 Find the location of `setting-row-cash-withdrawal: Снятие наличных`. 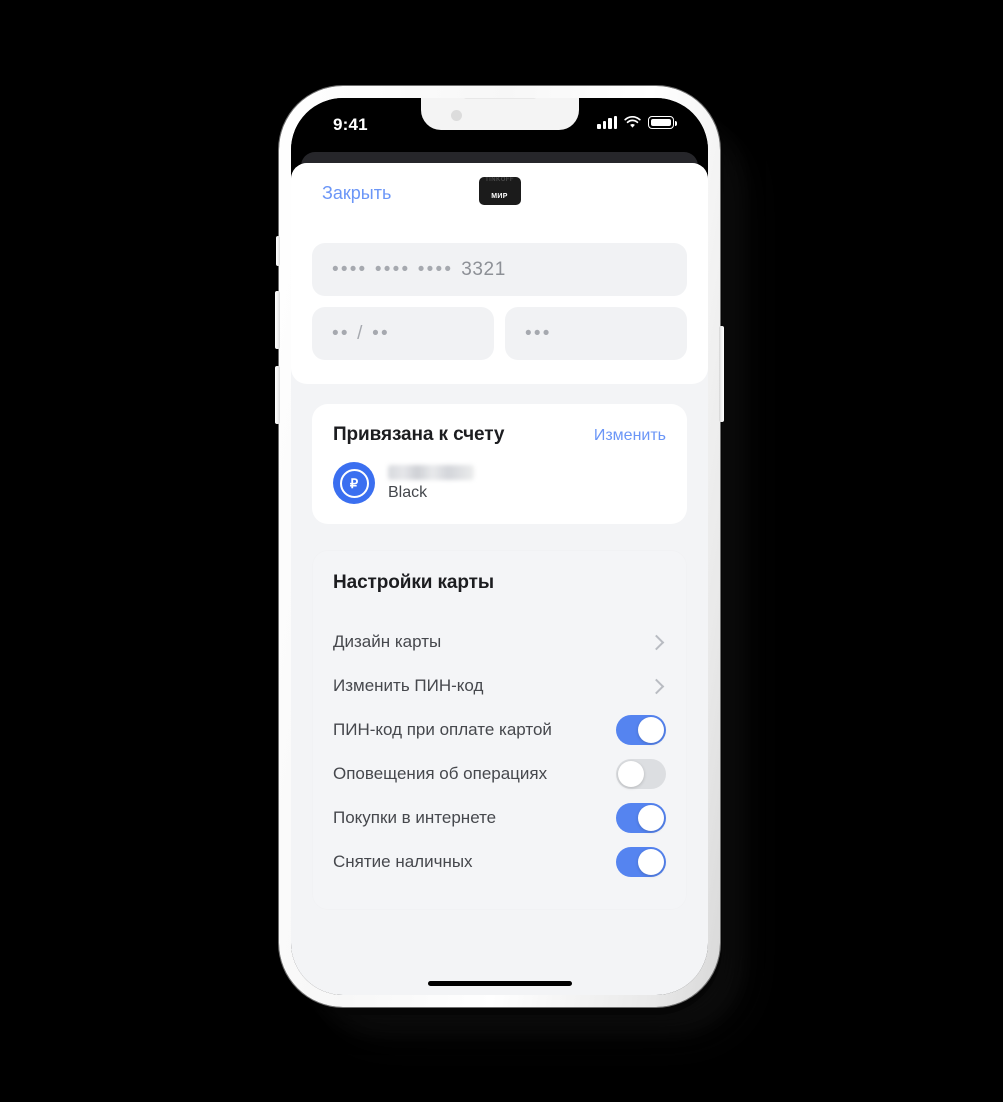

setting-row-cash-withdrawal: Снятие наличных is located at coordinates (499, 862).